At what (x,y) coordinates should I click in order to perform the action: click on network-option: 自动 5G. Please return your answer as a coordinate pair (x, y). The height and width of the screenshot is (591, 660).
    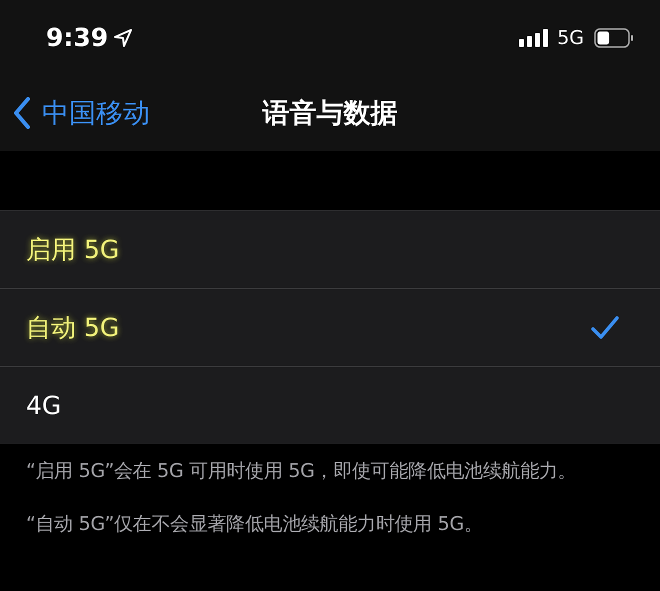
    Looking at the image, I should click on (330, 328).